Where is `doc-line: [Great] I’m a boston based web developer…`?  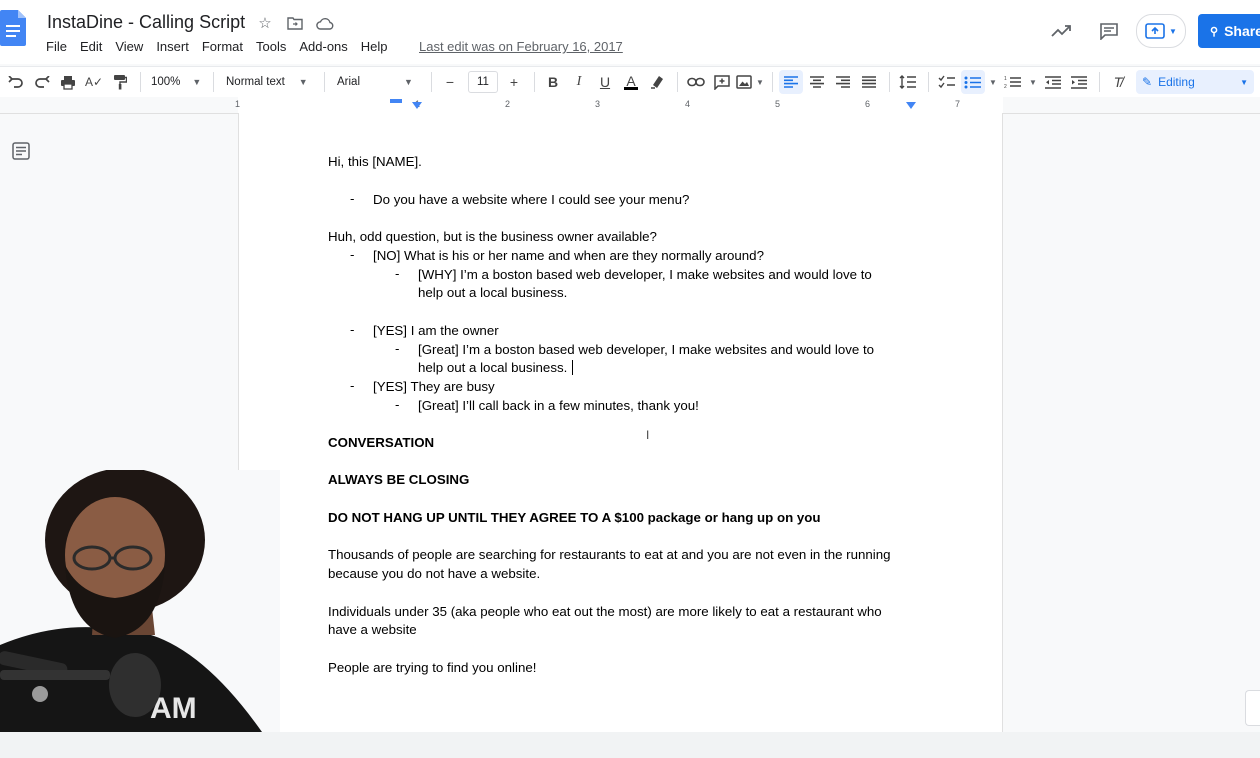 doc-line: [Great] I’m a boston based web developer… is located at coordinates (646, 349).